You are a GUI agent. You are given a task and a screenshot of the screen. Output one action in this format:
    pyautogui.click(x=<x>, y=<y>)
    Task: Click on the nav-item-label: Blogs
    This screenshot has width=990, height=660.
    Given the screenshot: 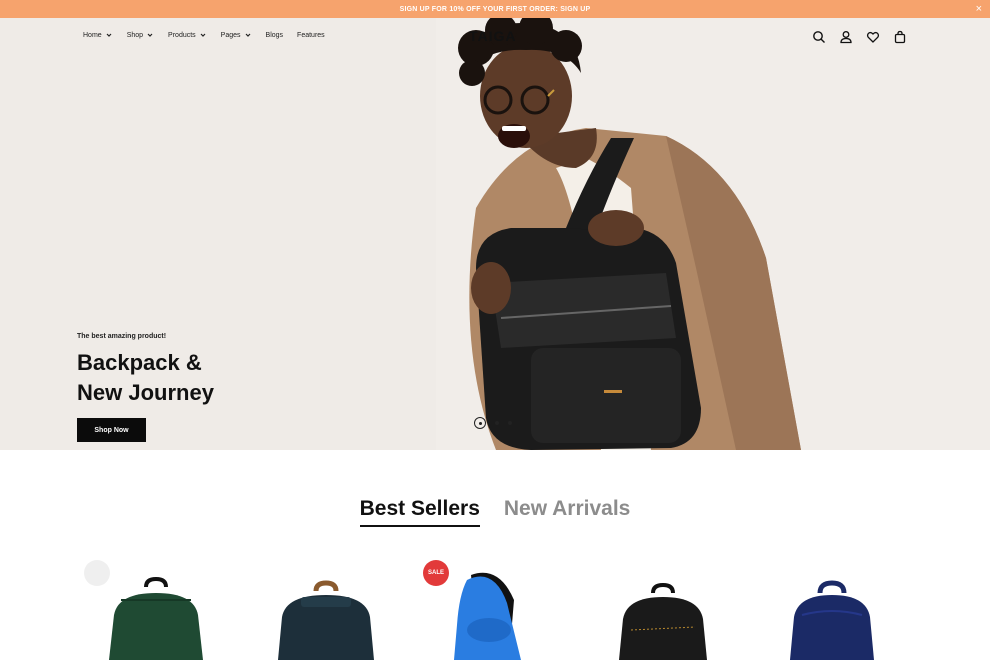 What is the action you would take?
    pyautogui.click(x=274, y=35)
    